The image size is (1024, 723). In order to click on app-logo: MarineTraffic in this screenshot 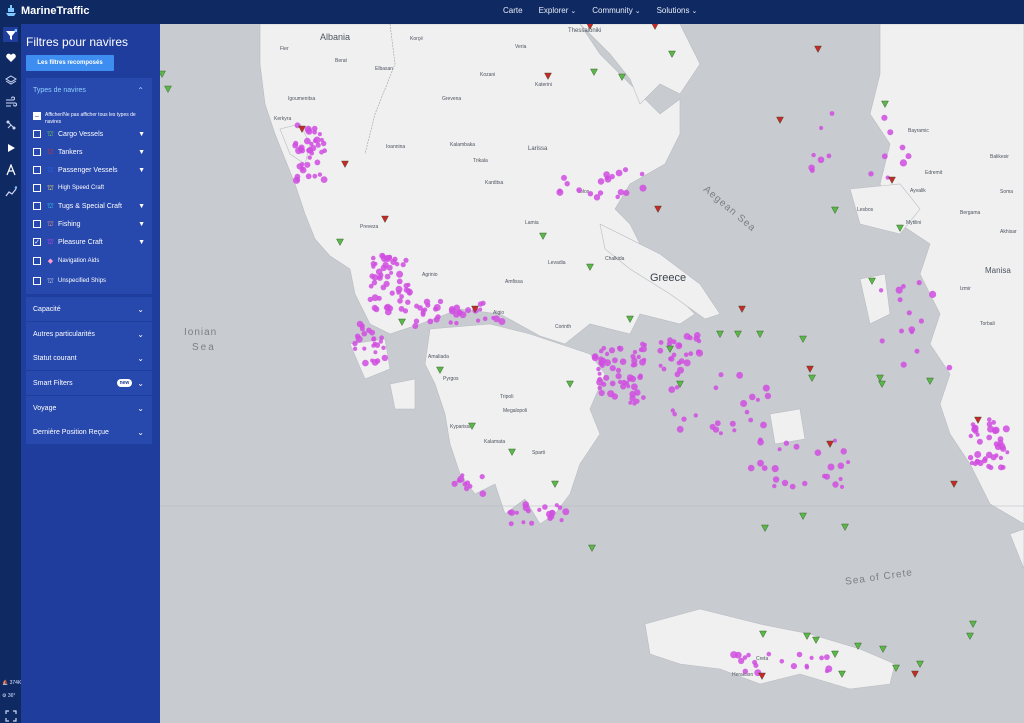, I will do `click(46, 11)`.